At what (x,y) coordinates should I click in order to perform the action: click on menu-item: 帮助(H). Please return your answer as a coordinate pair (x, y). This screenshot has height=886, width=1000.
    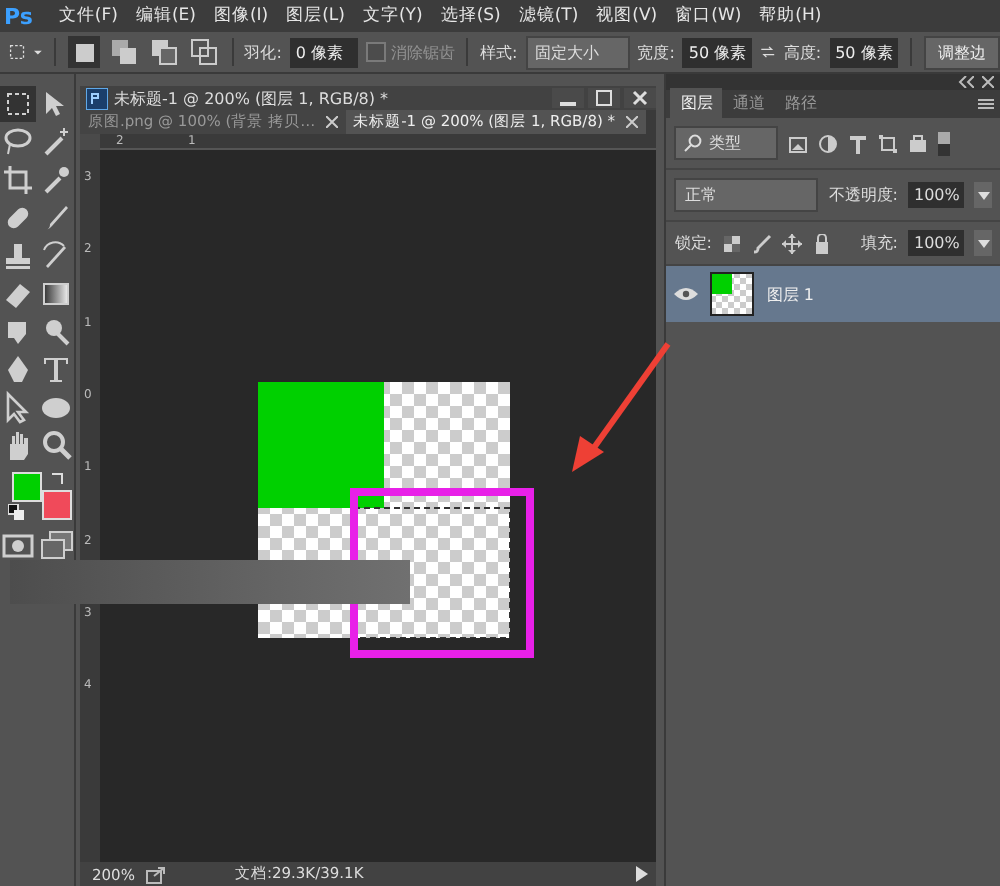
    Looking at the image, I should click on (790, 16).